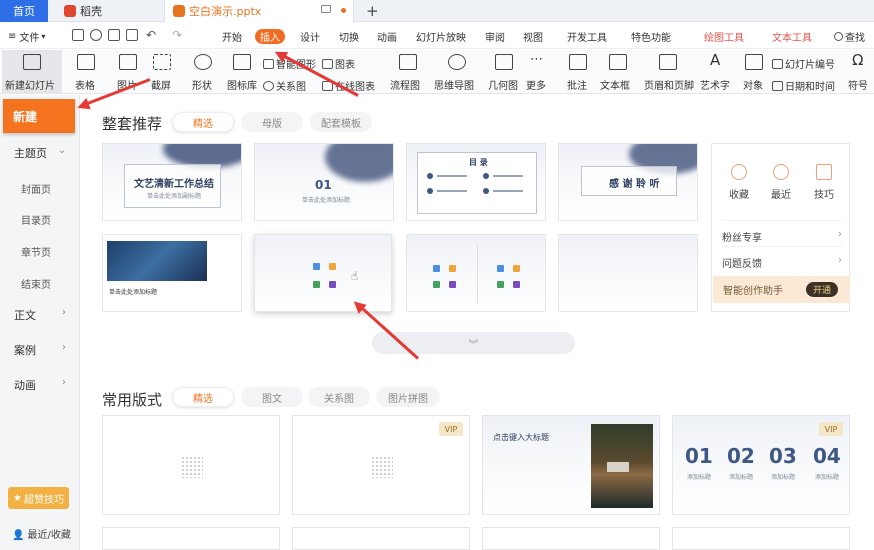 Image resolution: width=874 pixels, height=550 pixels. I want to click on menu-text-tools: 文本工具, so click(792, 36).